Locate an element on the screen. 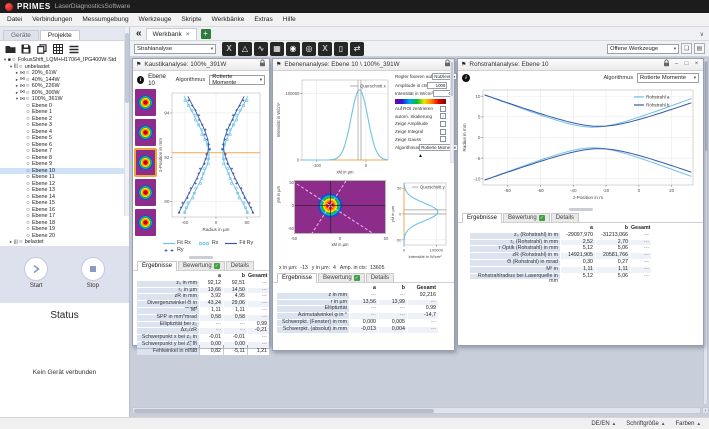  tab-werkbank: Werkbank × is located at coordinates (171, 34).